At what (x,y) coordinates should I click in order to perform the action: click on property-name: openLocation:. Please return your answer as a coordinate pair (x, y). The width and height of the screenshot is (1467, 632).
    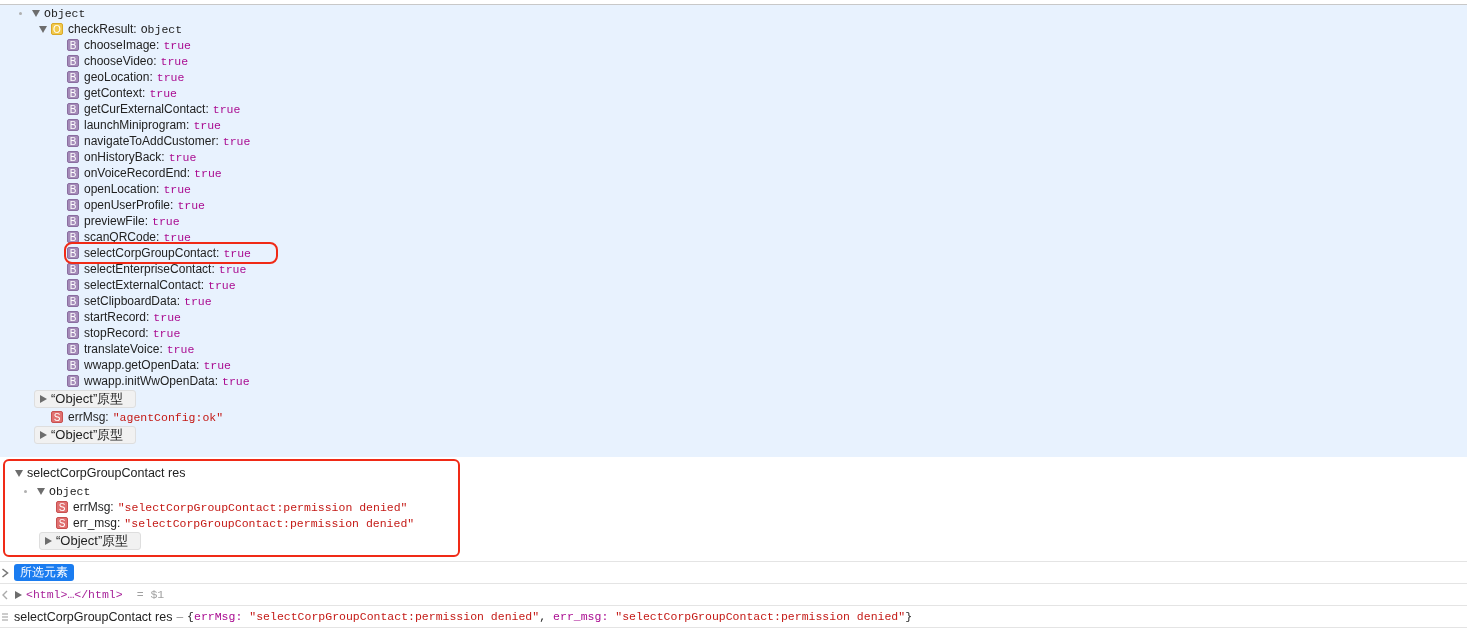
    Looking at the image, I should click on (122, 189).